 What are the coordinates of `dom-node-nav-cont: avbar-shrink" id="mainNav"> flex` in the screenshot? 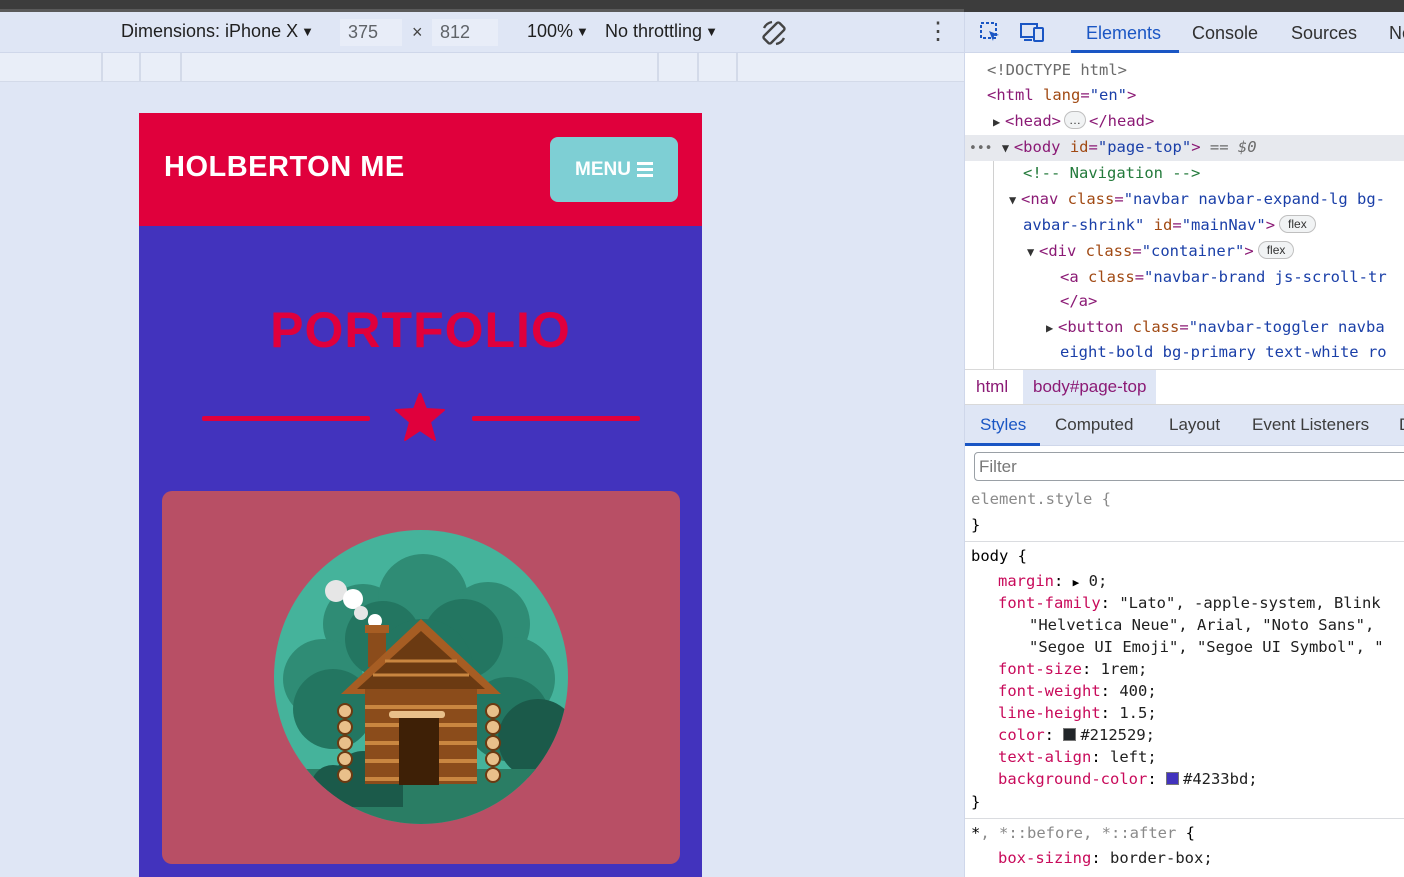 It's located at (1169, 225).